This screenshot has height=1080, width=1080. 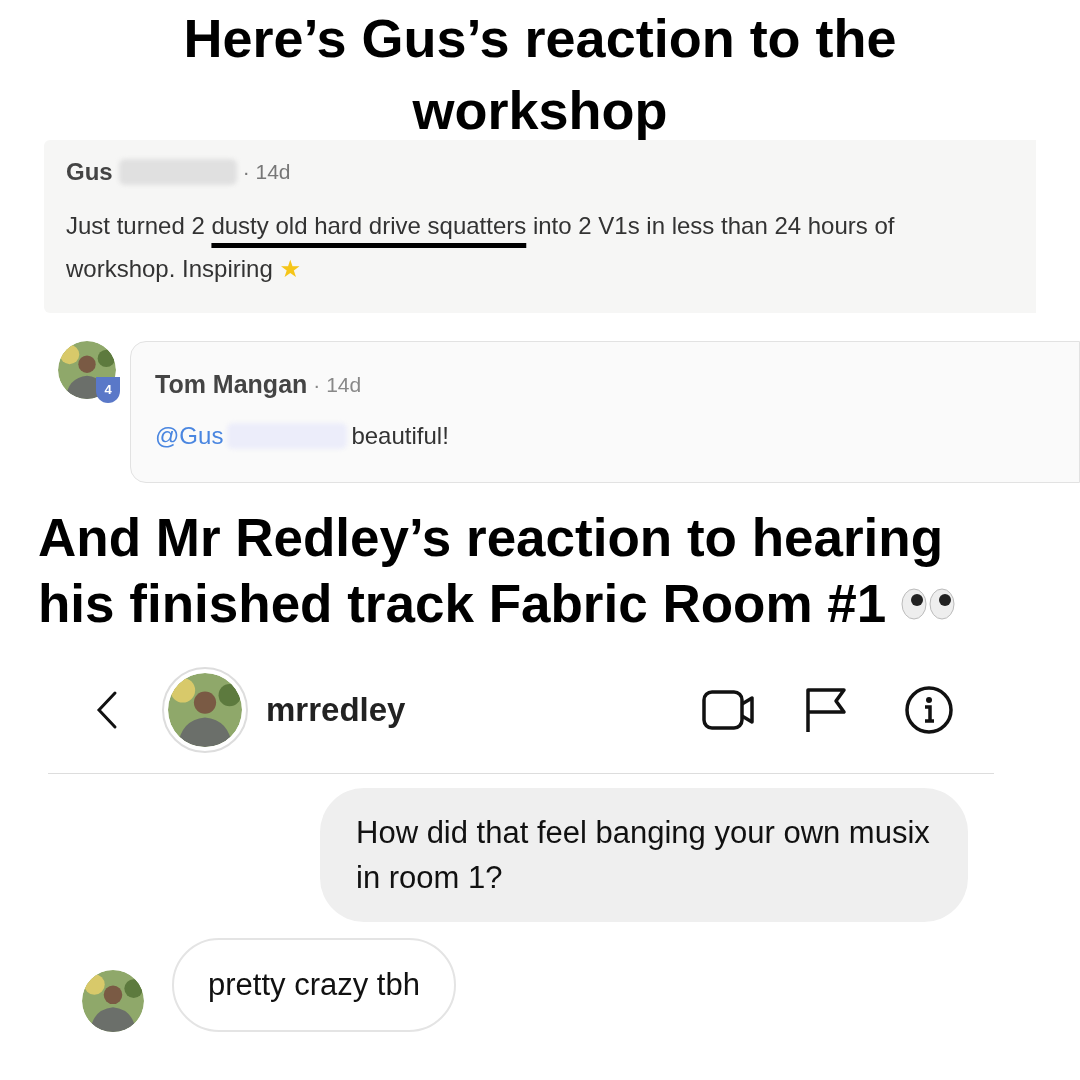 I want to click on comment-time: · 14d, so click(x=337, y=385).